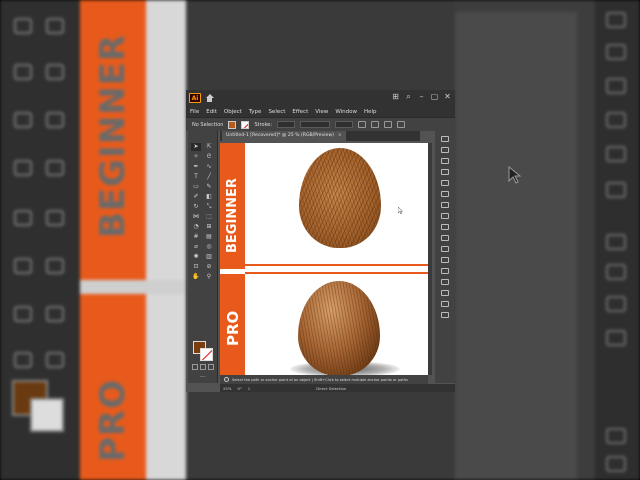 The image size is (640, 480). What do you see at coordinates (196, 217) in the screenshot?
I see `width-tool-icon: ⋈` at bounding box center [196, 217].